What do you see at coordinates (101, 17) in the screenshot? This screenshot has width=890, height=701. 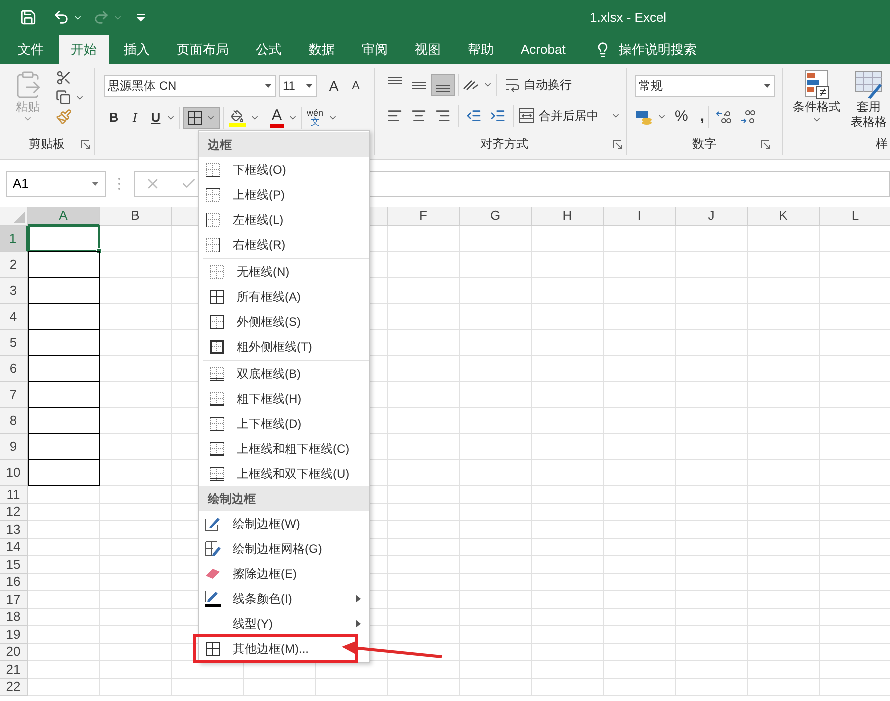 I see `redo-icon` at bounding box center [101, 17].